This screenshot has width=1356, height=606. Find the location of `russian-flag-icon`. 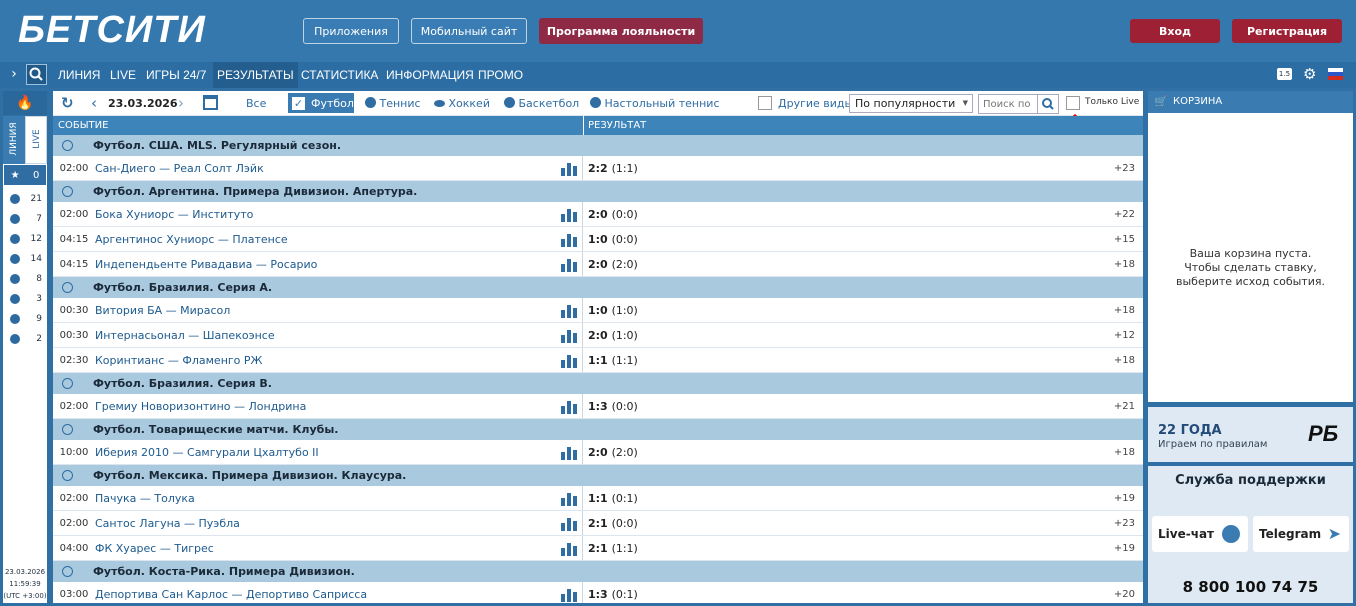

russian-flag-icon is located at coordinates (1335, 74).